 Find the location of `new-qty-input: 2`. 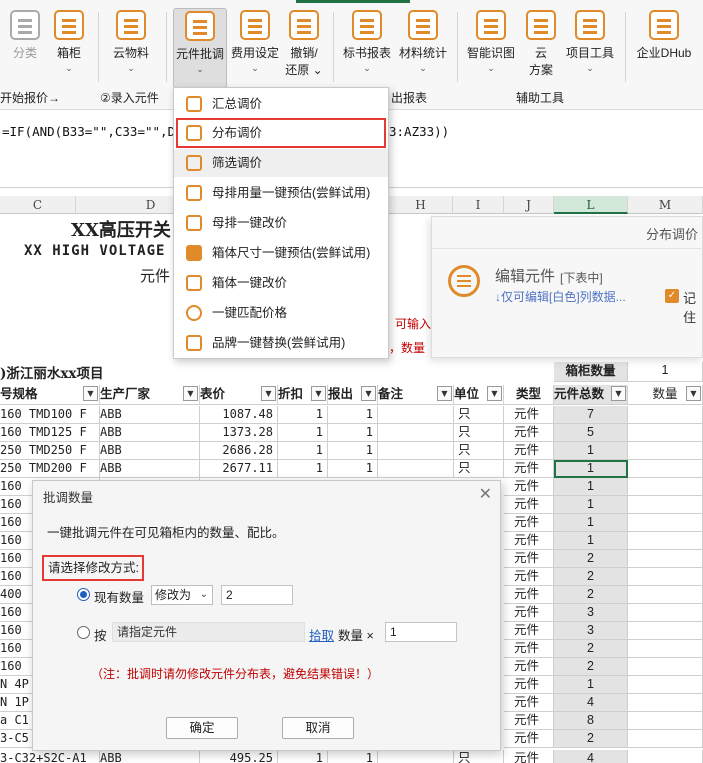

new-qty-input: 2 is located at coordinates (257, 595).